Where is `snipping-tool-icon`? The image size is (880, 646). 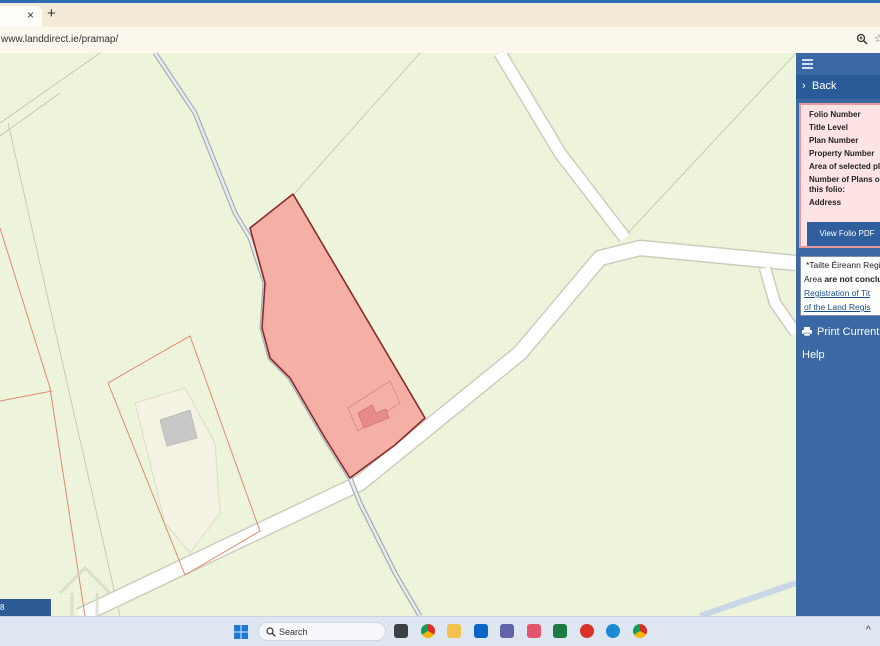 snipping-tool-icon is located at coordinates (534, 631).